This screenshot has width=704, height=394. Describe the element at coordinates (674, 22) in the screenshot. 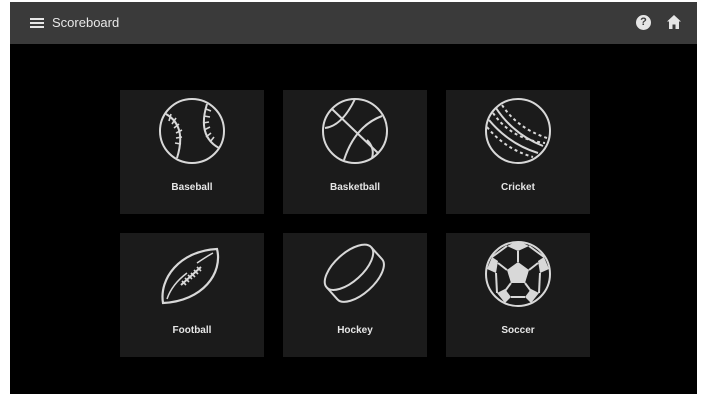

I see `home-icon` at that location.